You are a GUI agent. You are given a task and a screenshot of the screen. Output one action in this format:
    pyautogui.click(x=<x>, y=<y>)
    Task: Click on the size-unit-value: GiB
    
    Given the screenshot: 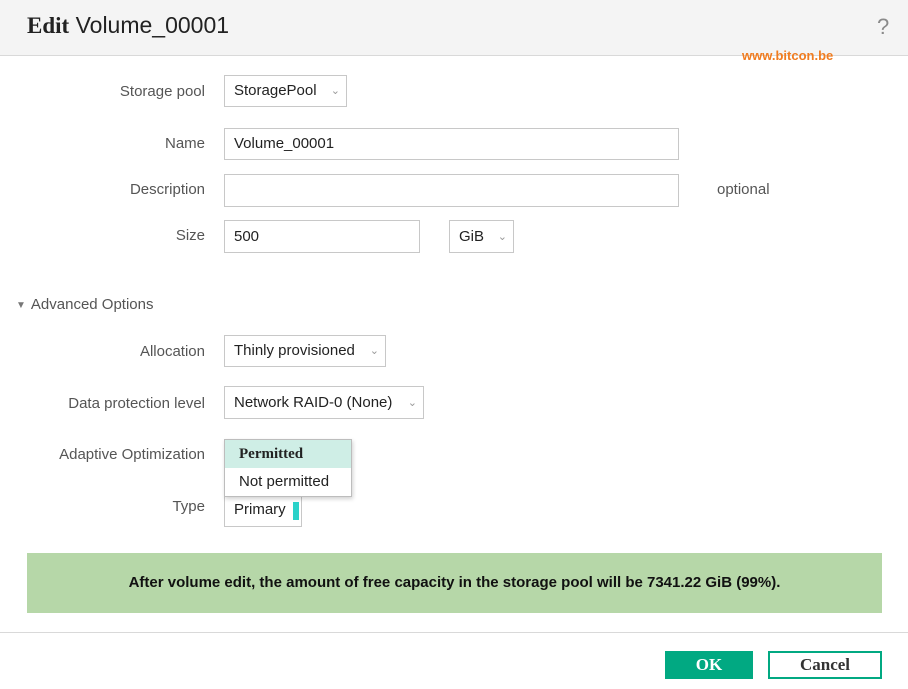 What is the action you would take?
    pyautogui.click(x=472, y=236)
    